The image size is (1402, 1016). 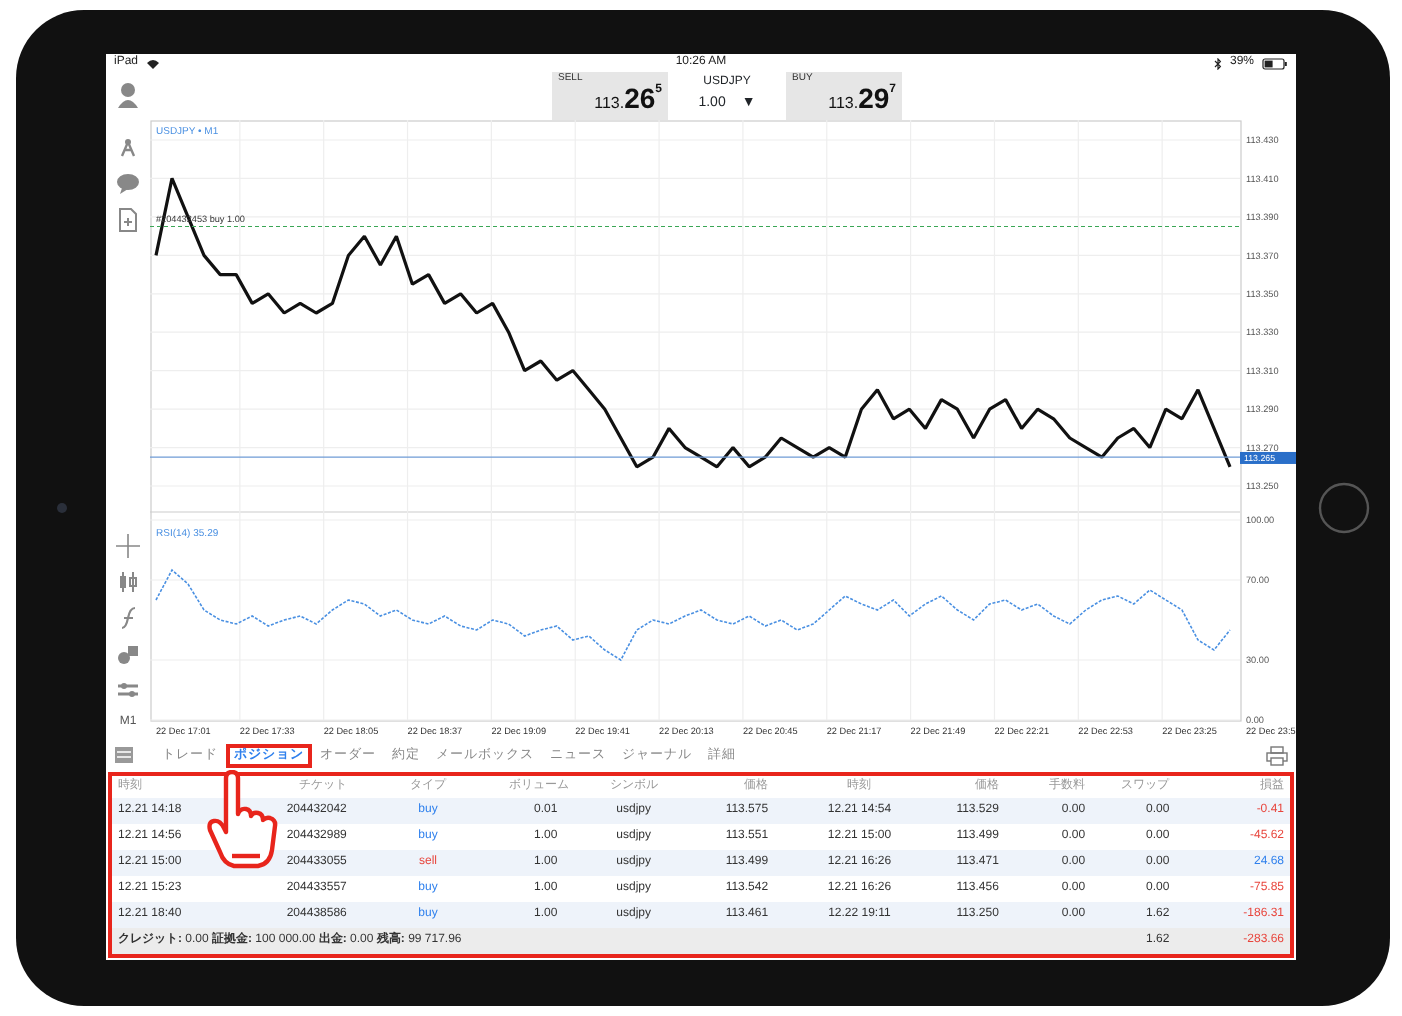 I want to click on timeframe-icon, so click(x=128, y=689).